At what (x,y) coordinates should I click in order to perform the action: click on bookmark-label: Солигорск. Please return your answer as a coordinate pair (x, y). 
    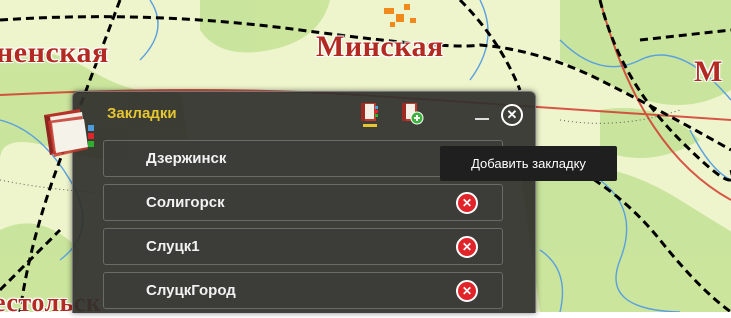
    Looking at the image, I should click on (185, 202).